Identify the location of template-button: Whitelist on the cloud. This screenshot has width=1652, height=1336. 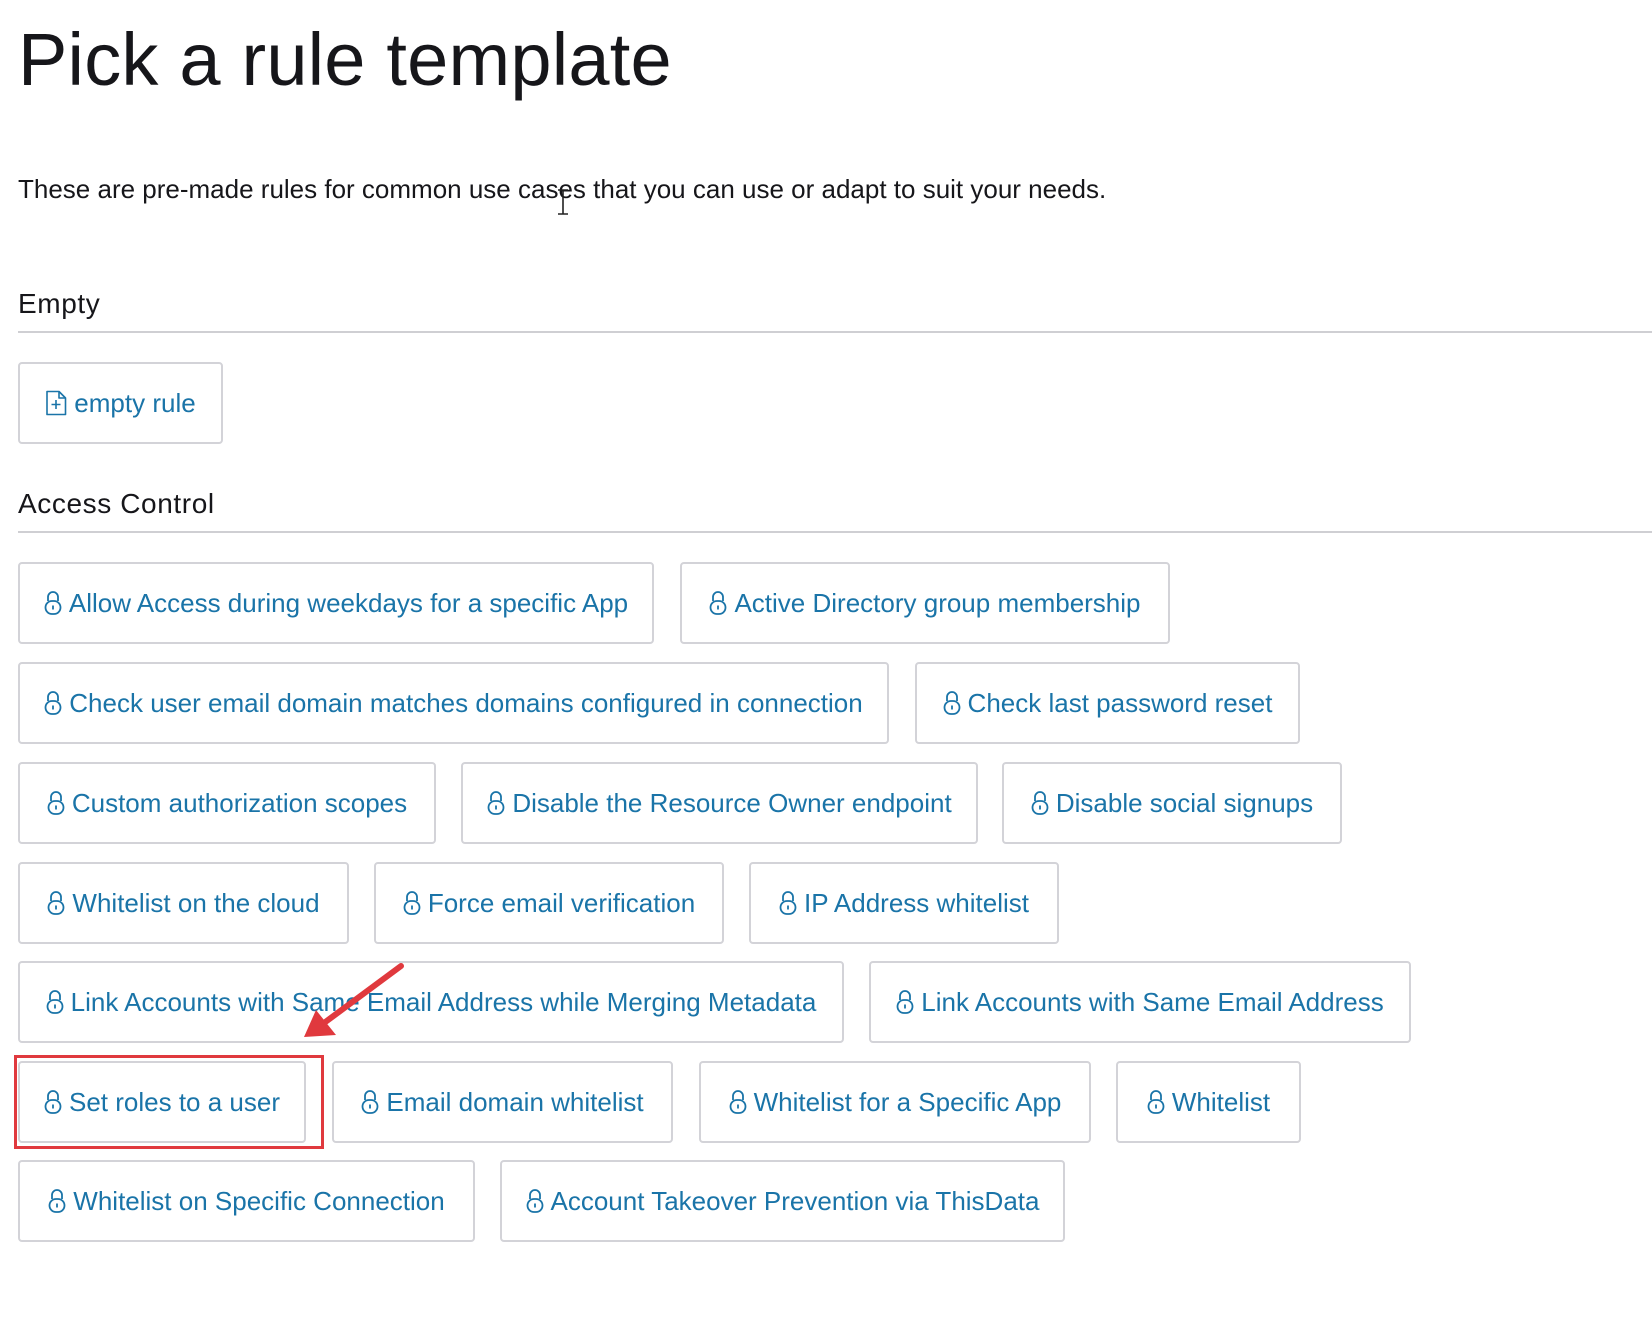
(183, 903).